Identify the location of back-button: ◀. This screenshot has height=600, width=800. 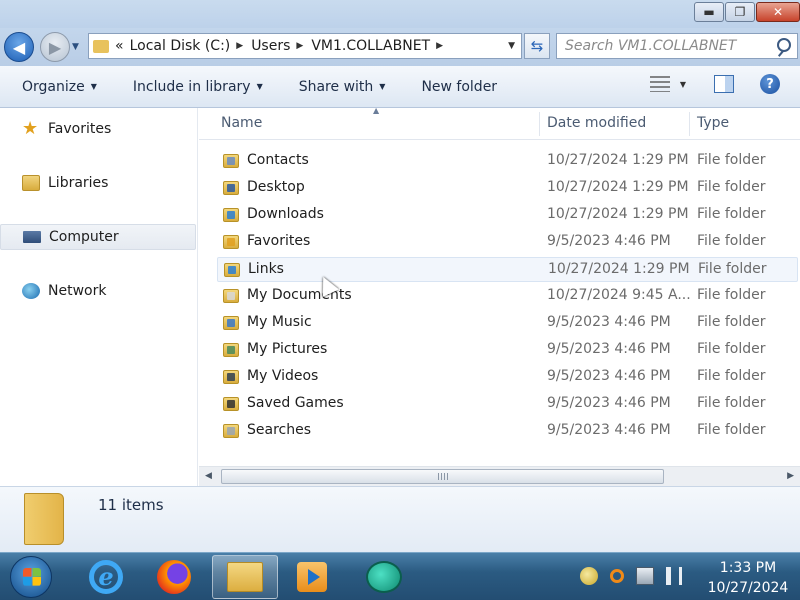
(19, 47).